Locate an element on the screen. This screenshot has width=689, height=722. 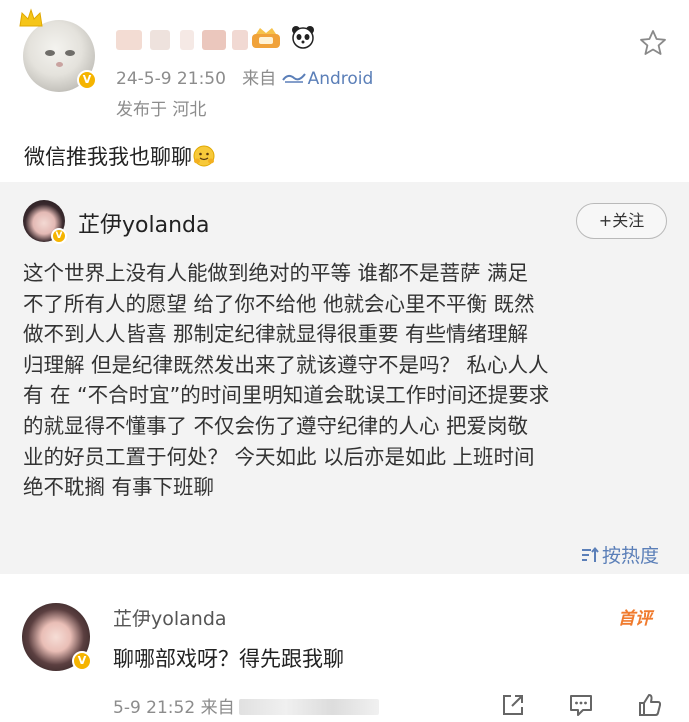
comment-source-blurred is located at coordinates (308, 707).